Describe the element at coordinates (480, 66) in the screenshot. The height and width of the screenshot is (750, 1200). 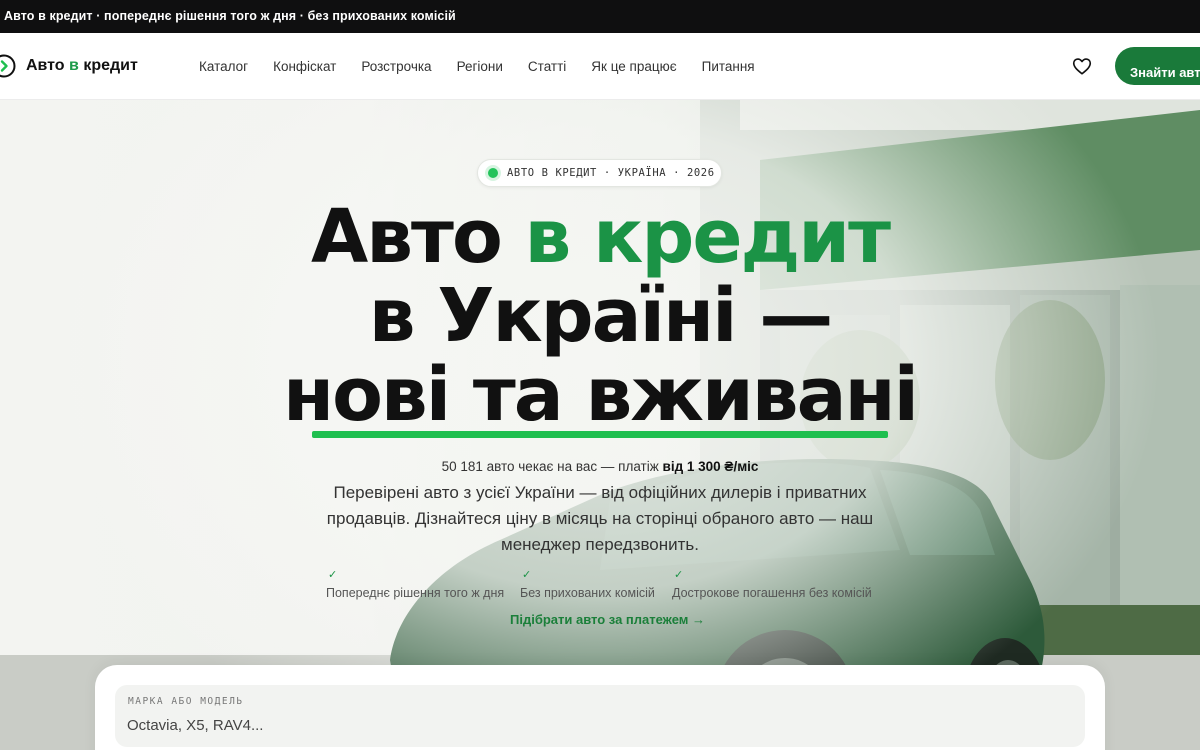
I see `nav-item-regions: Регіони` at that location.